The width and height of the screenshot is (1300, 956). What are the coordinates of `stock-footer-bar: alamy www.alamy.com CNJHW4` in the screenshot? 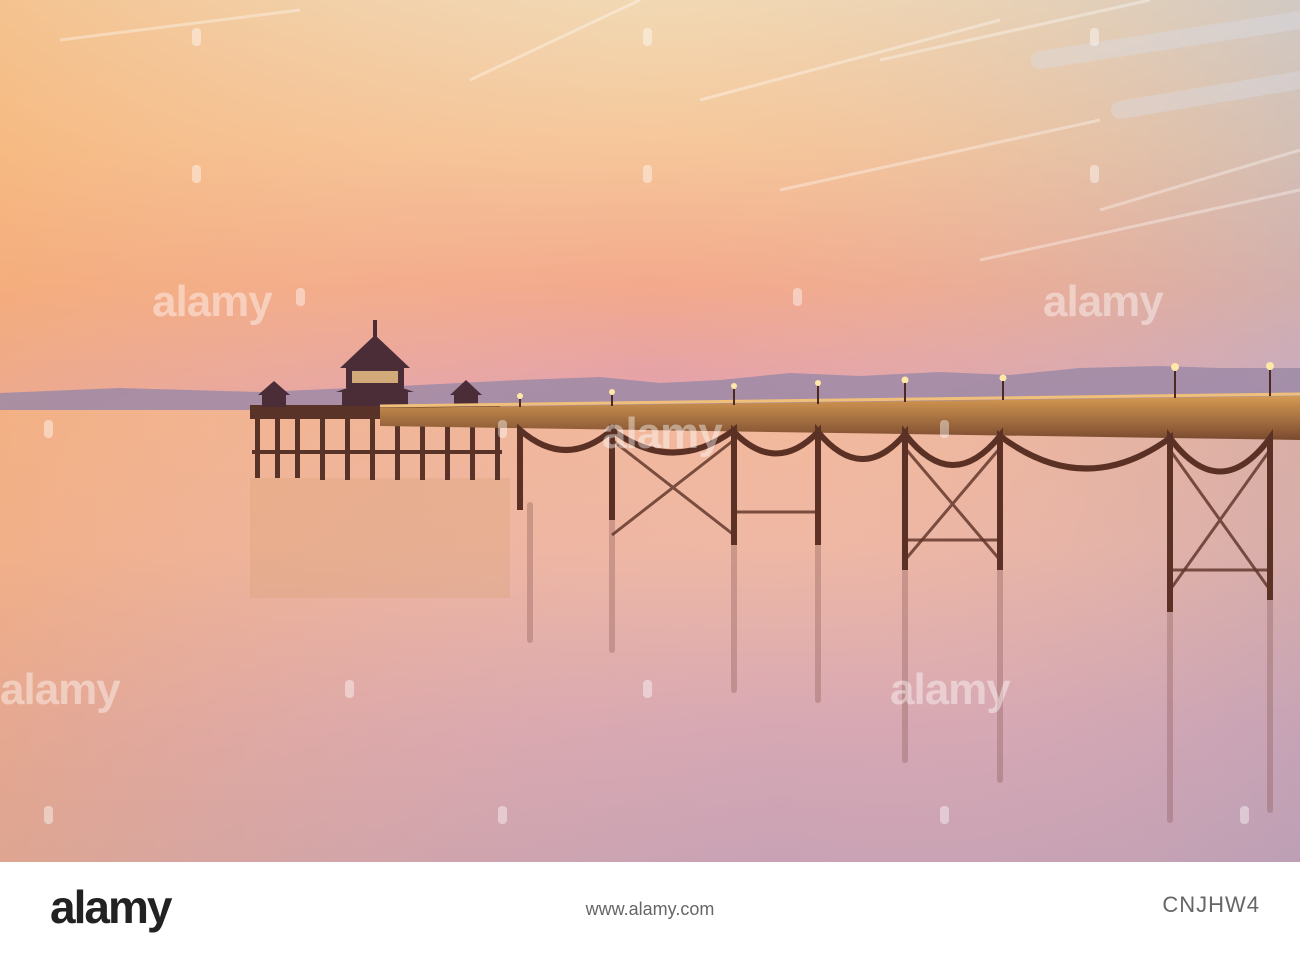 It's located at (650, 909).